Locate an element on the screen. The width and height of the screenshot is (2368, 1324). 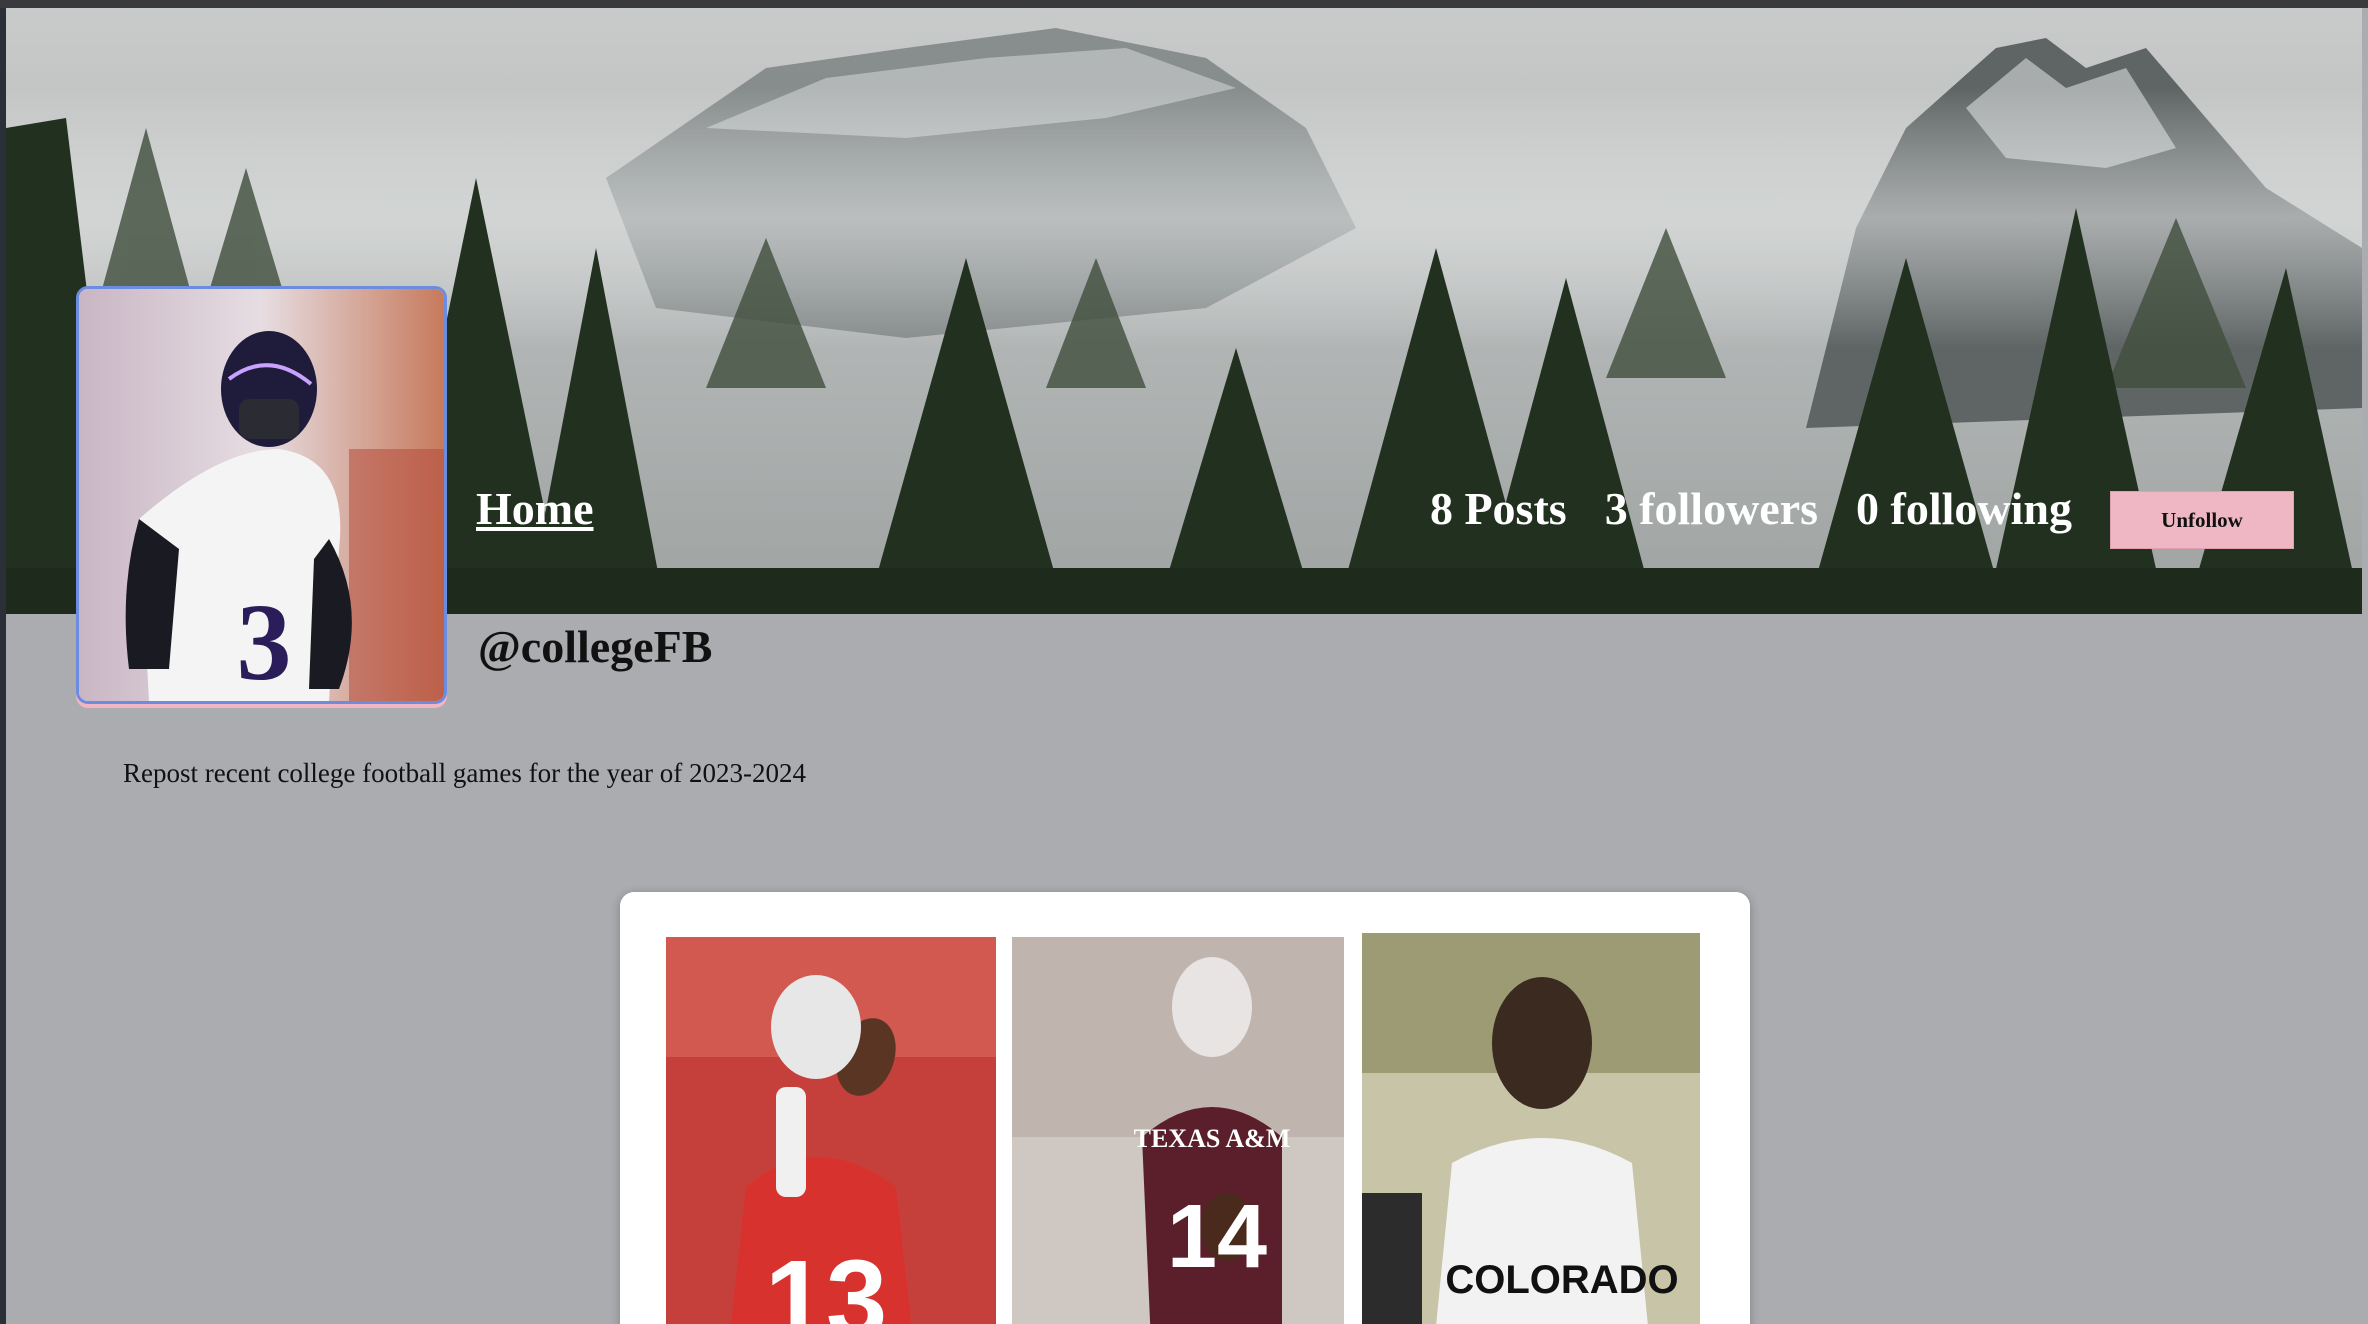
post-thumbnail: COLORADO is located at coordinates (1531, 1128).